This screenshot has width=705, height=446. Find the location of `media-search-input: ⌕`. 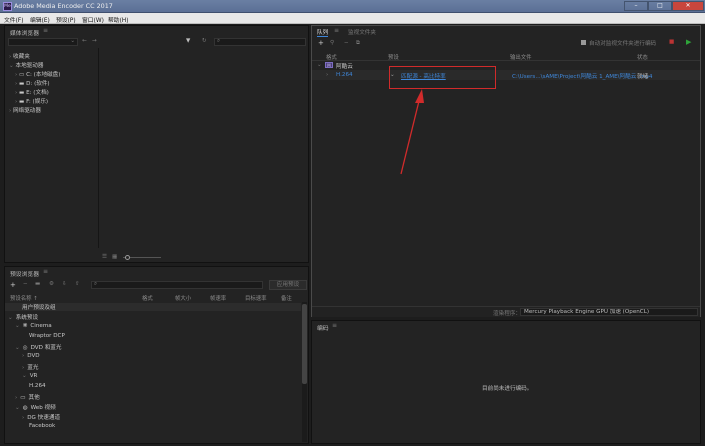

media-search-input: ⌕ is located at coordinates (260, 42).